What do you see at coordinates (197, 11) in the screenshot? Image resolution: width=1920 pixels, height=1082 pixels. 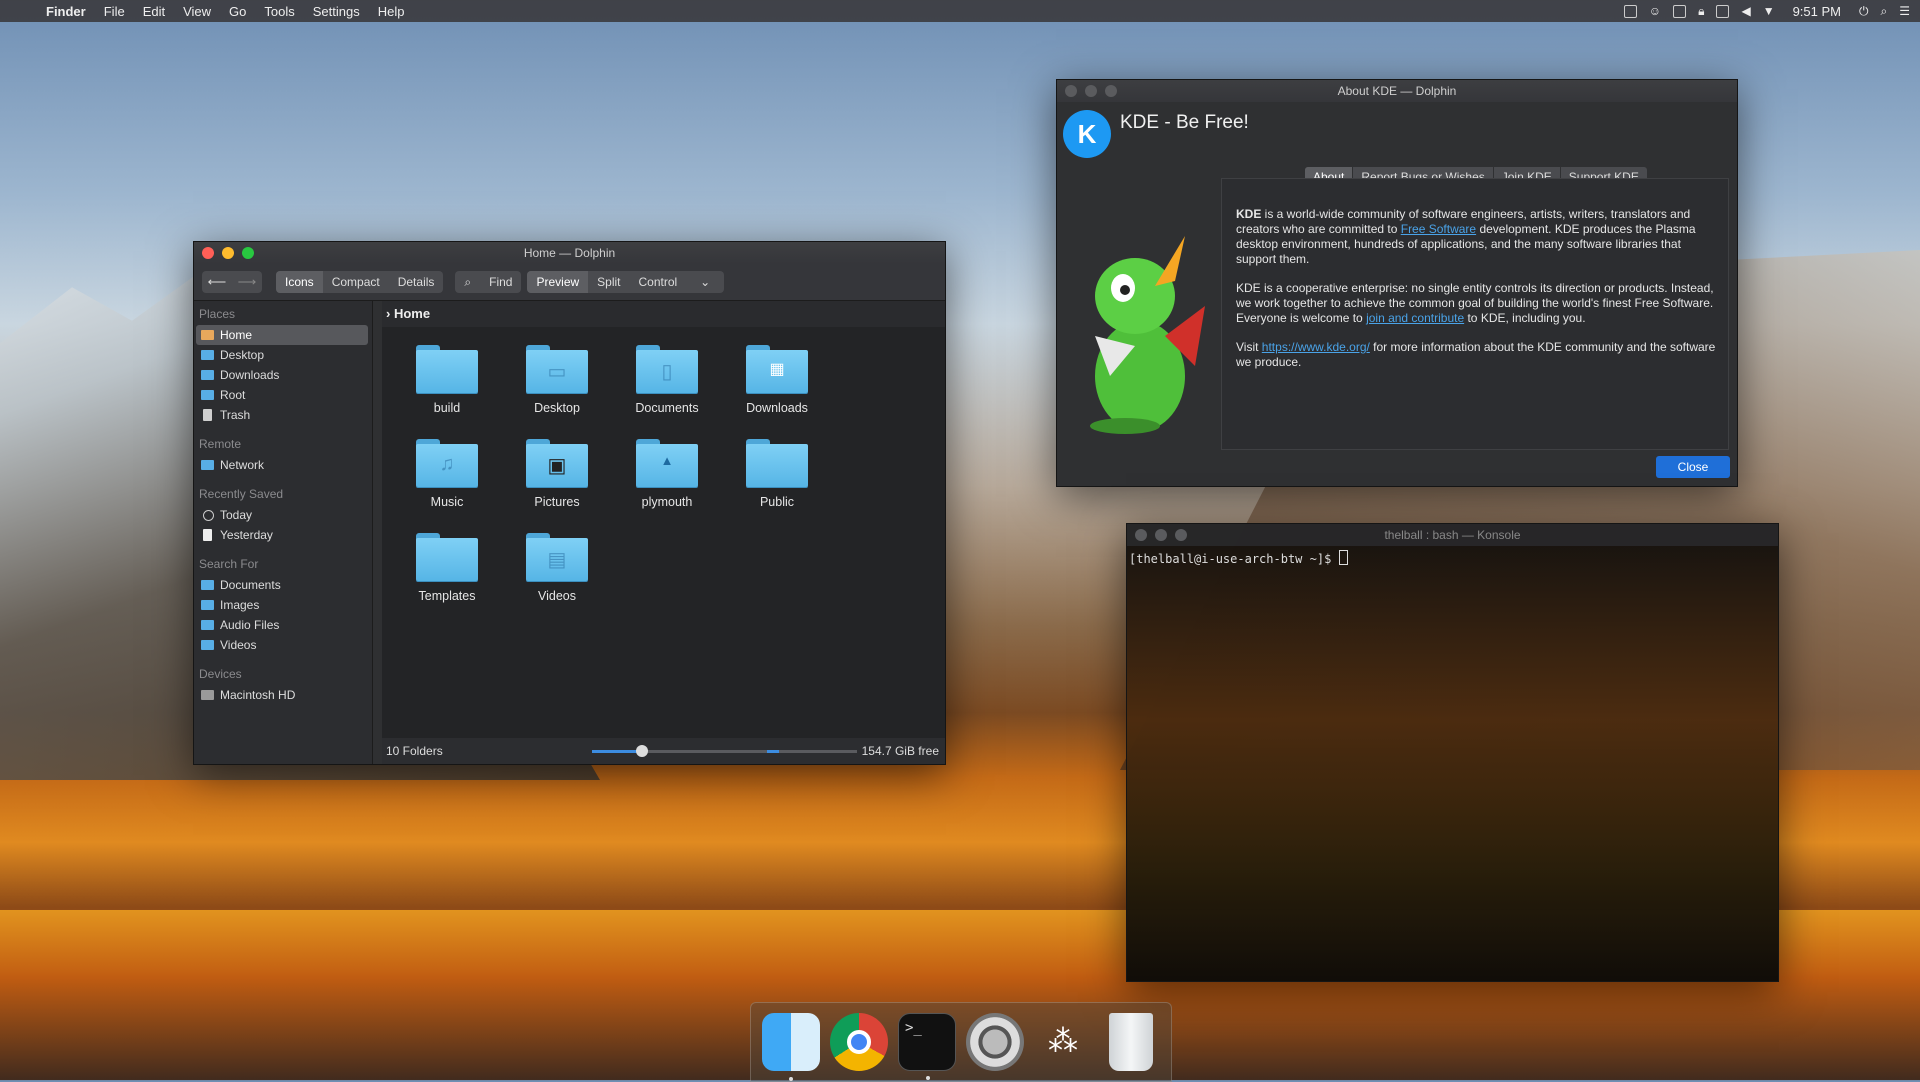 I see `menu-view: View` at bounding box center [197, 11].